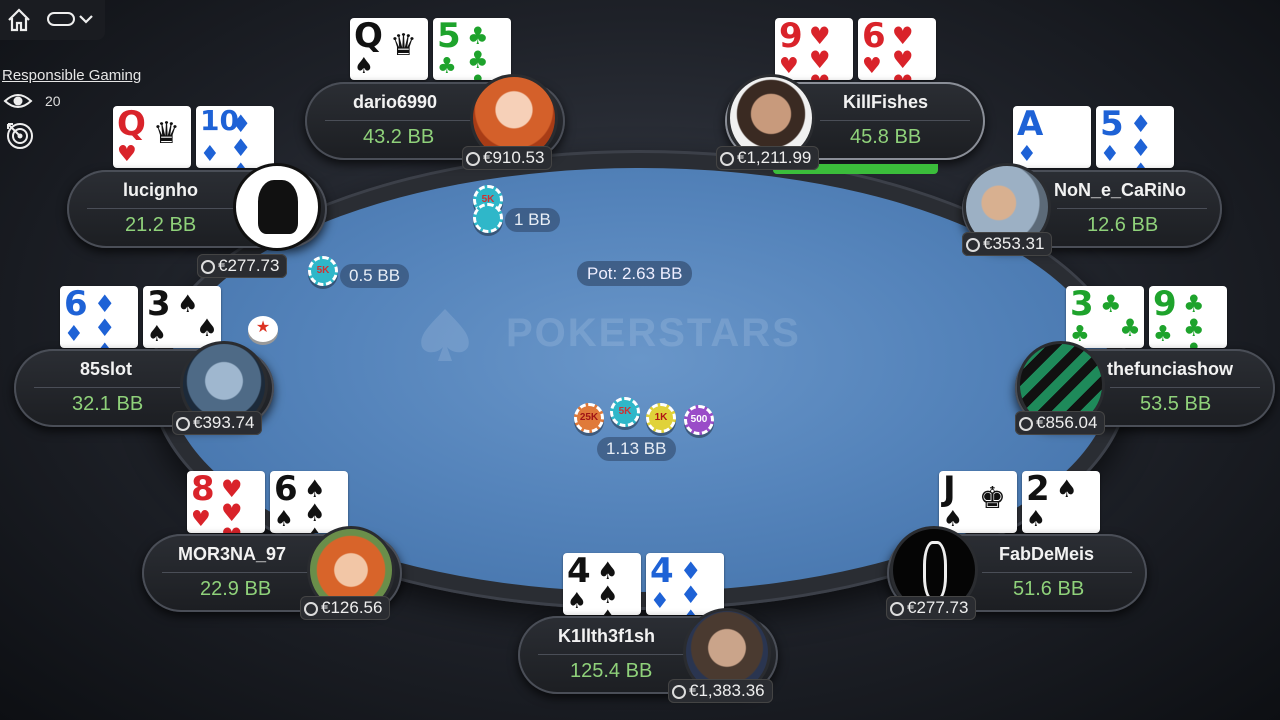 The image size is (1280, 720). Describe the element at coordinates (699, 420) in the screenshot. I see `chip-500: 500` at that location.